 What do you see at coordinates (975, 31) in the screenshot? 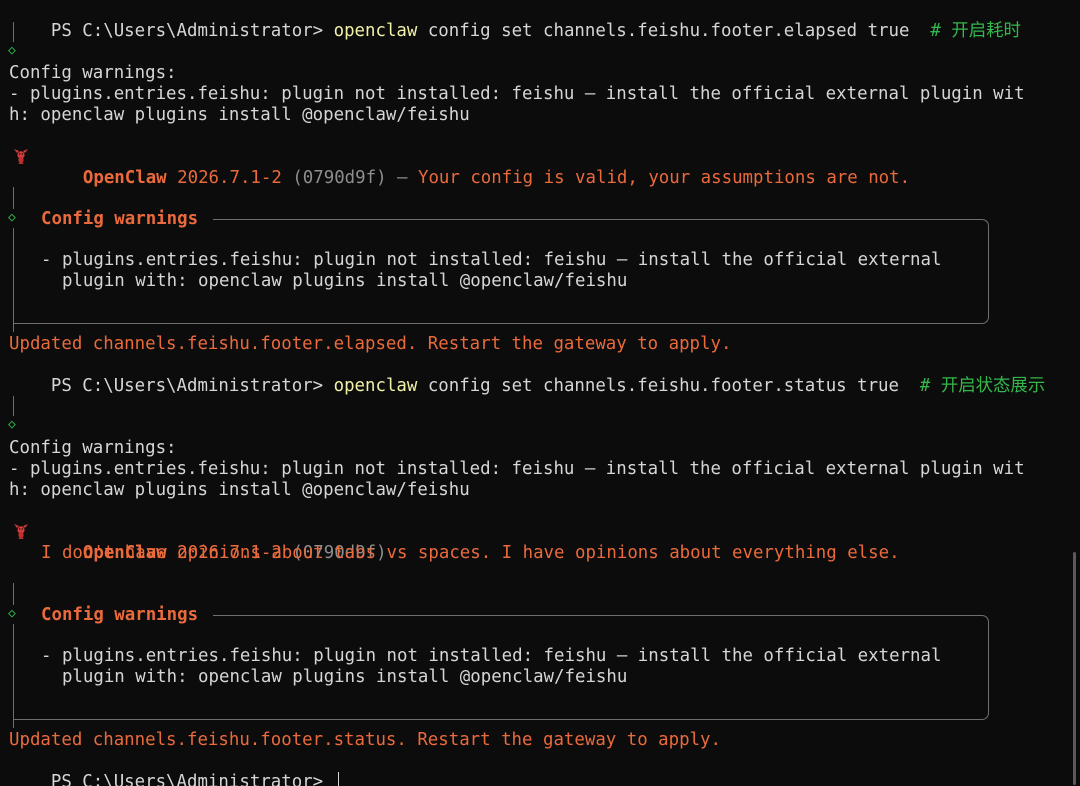
I see `command-comment: # 开启耗时` at bounding box center [975, 31].